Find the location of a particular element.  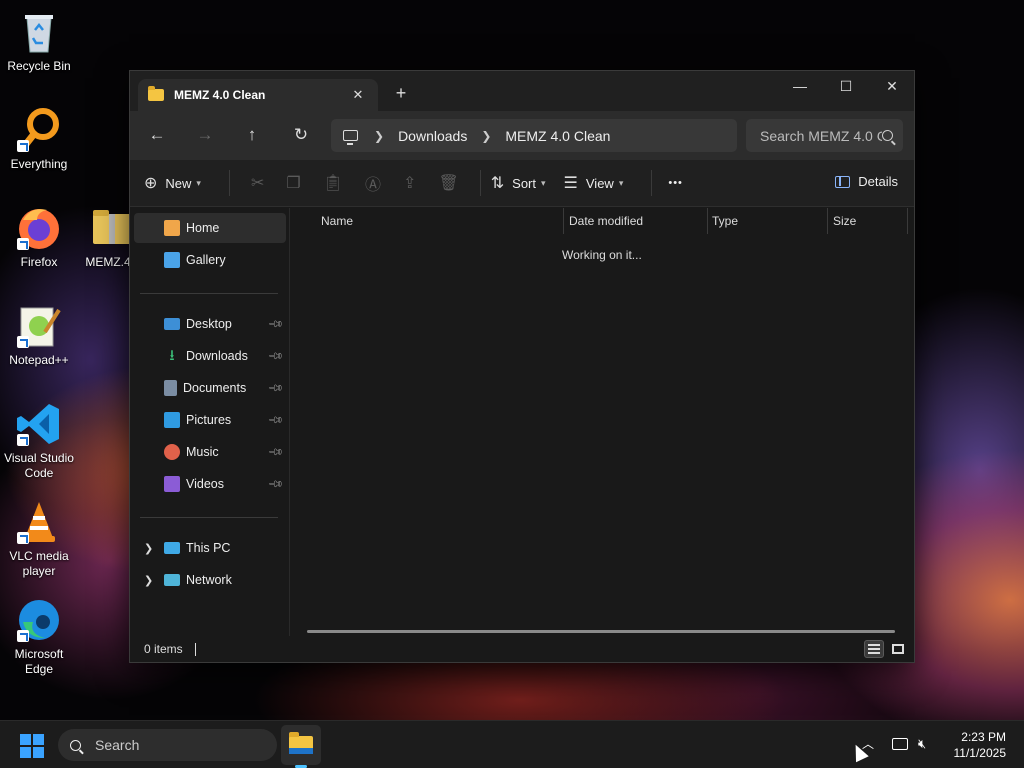

sidebar-item-documents: Documents 📌︎ is located at coordinates (210, 388).